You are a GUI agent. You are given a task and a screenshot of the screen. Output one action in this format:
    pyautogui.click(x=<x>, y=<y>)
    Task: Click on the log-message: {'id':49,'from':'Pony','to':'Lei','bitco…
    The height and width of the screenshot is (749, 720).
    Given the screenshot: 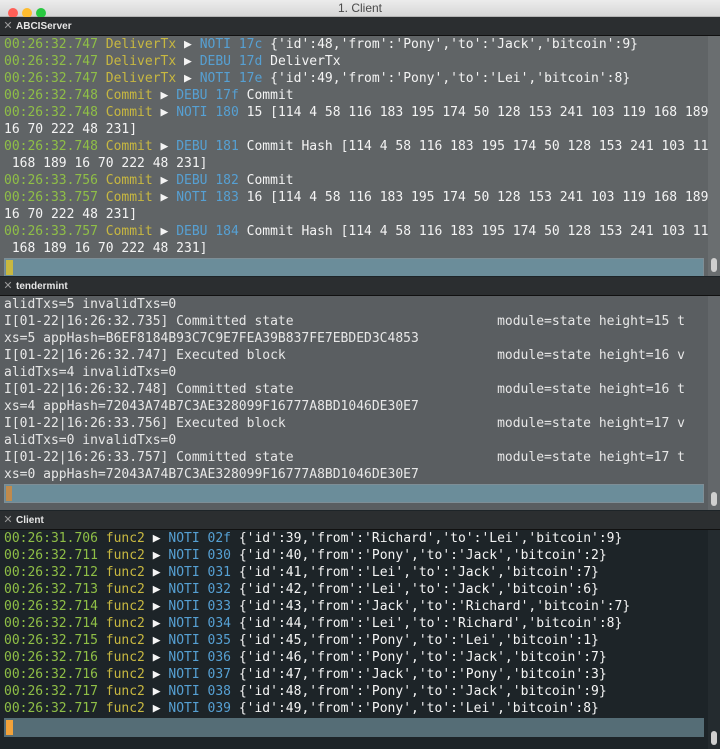 What is the action you would take?
    pyautogui.click(x=418, y=708)
    